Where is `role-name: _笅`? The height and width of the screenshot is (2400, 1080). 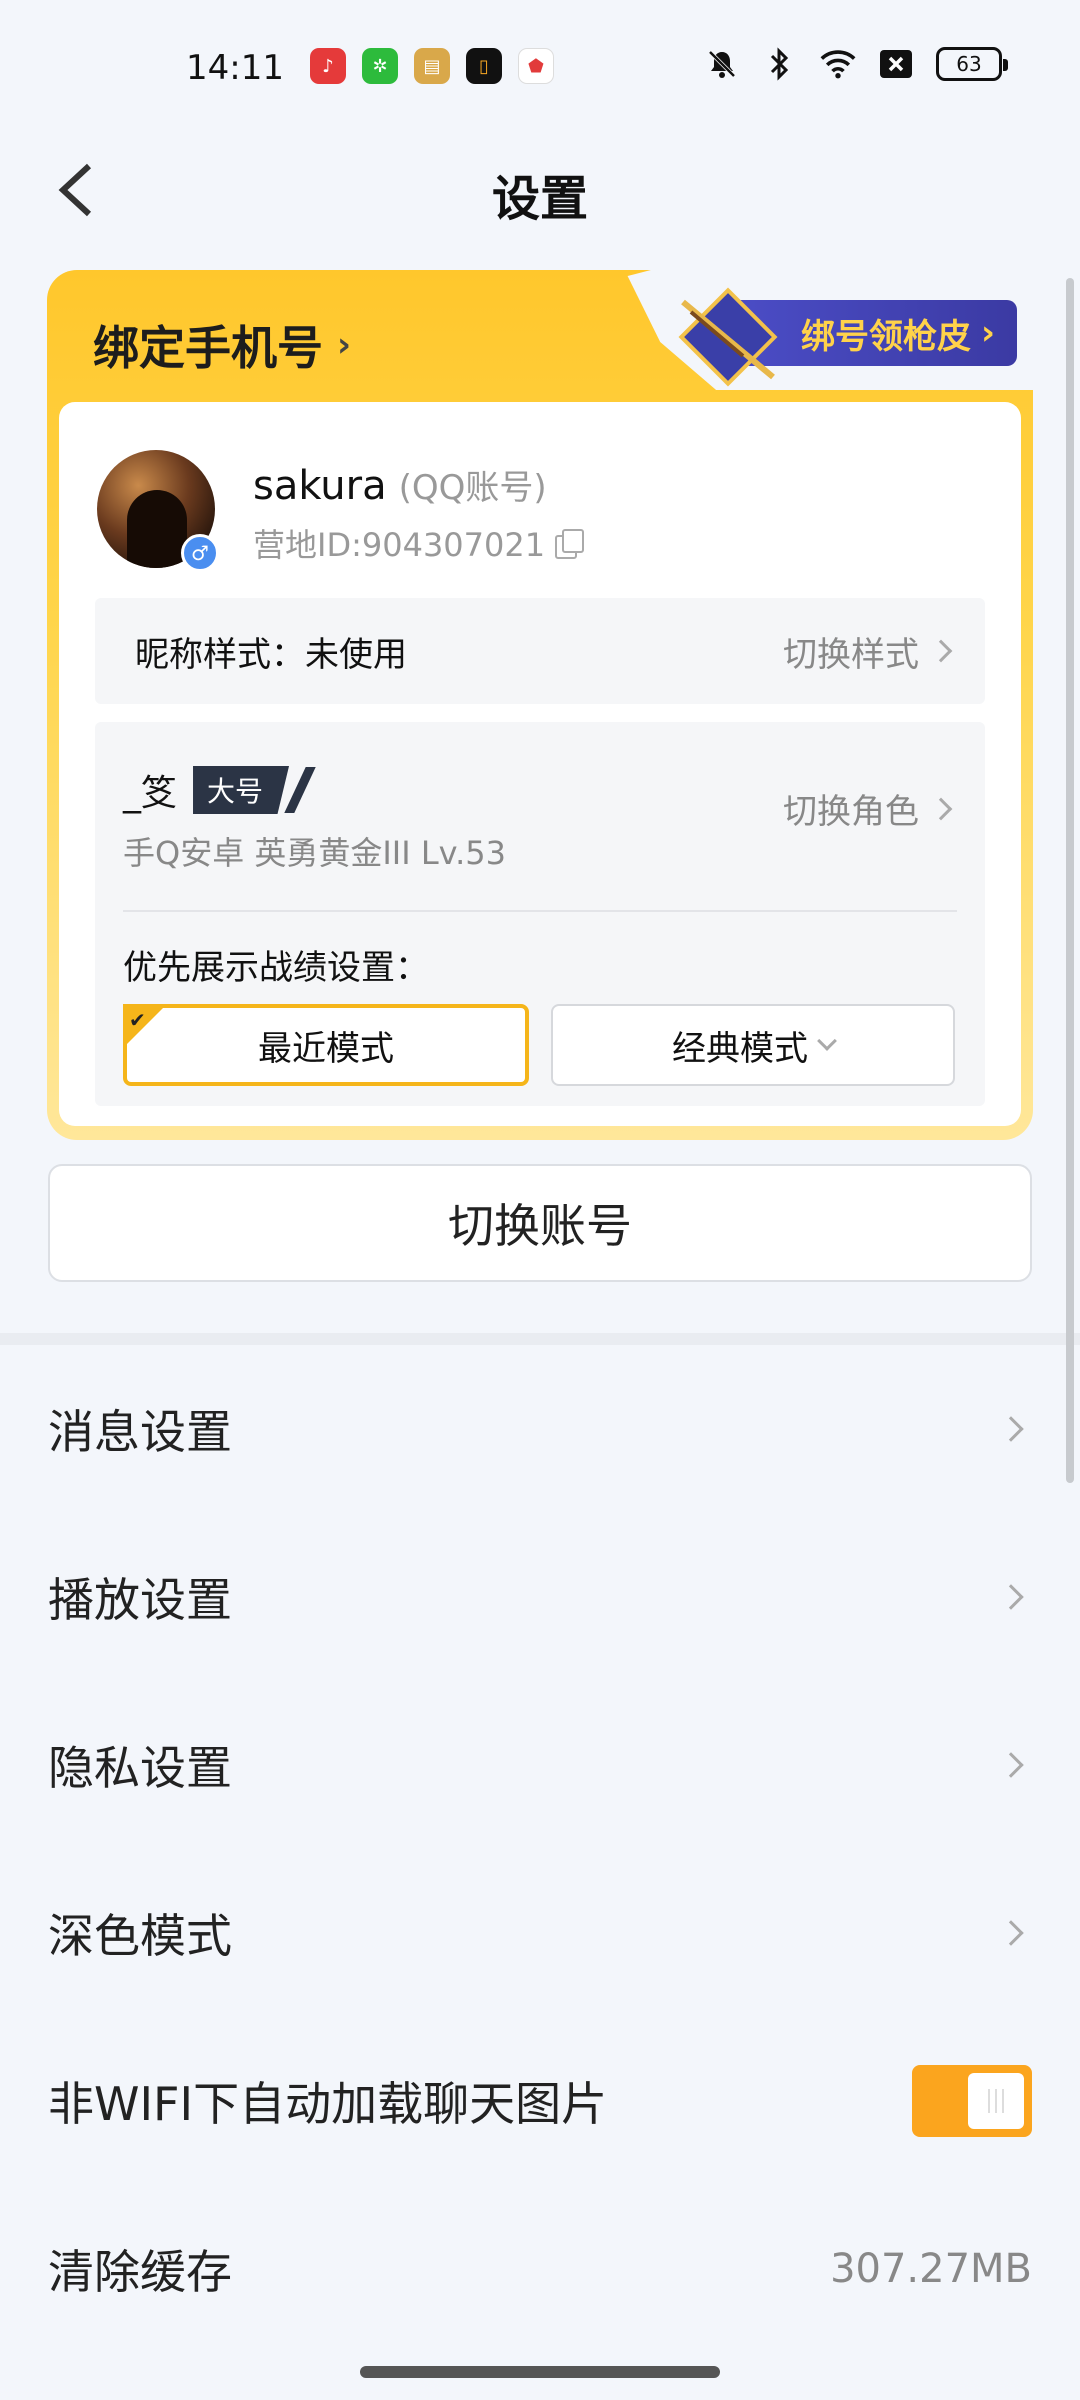 role-name: _笅 is located at coordinates (150, 793).